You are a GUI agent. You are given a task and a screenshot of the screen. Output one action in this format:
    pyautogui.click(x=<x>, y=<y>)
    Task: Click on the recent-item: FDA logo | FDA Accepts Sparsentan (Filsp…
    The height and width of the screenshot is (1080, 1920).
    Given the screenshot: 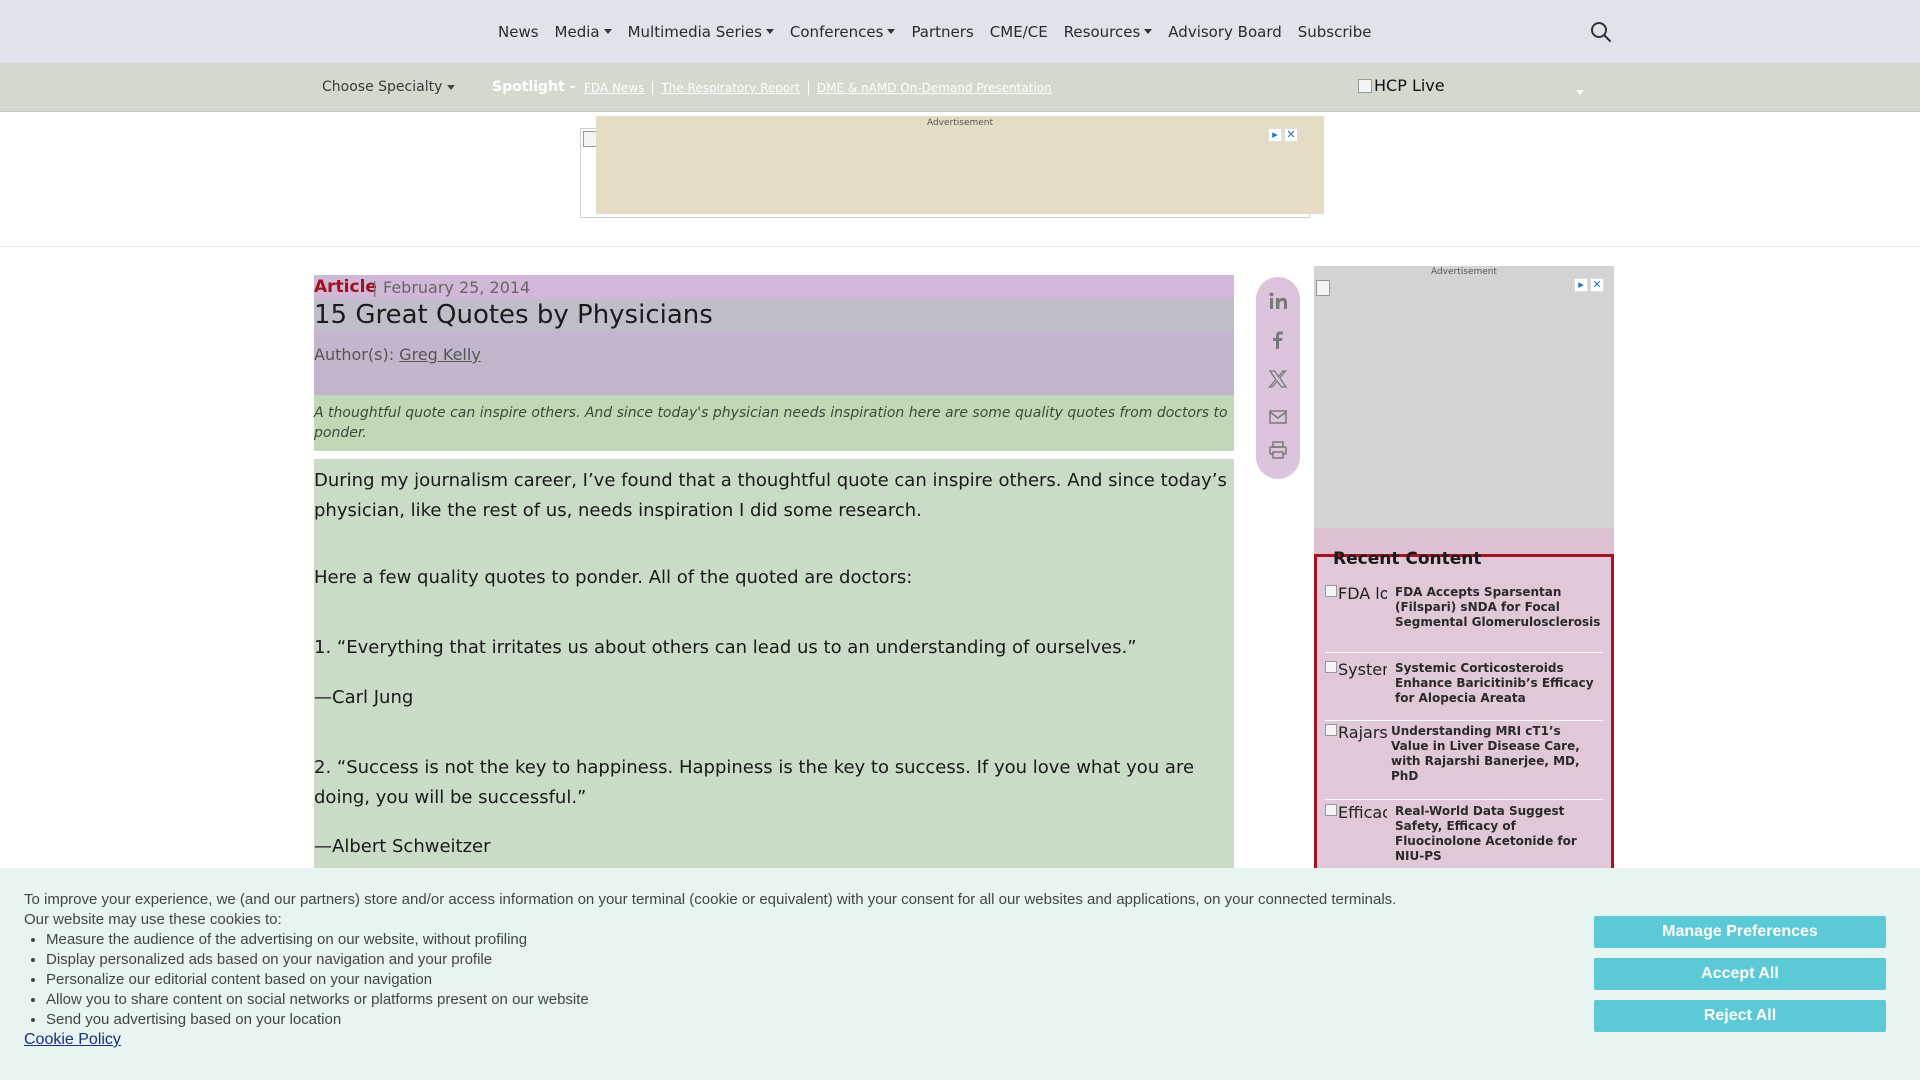 What is the action you would take?
    pyautogui.click(x=1464, y=619)
    